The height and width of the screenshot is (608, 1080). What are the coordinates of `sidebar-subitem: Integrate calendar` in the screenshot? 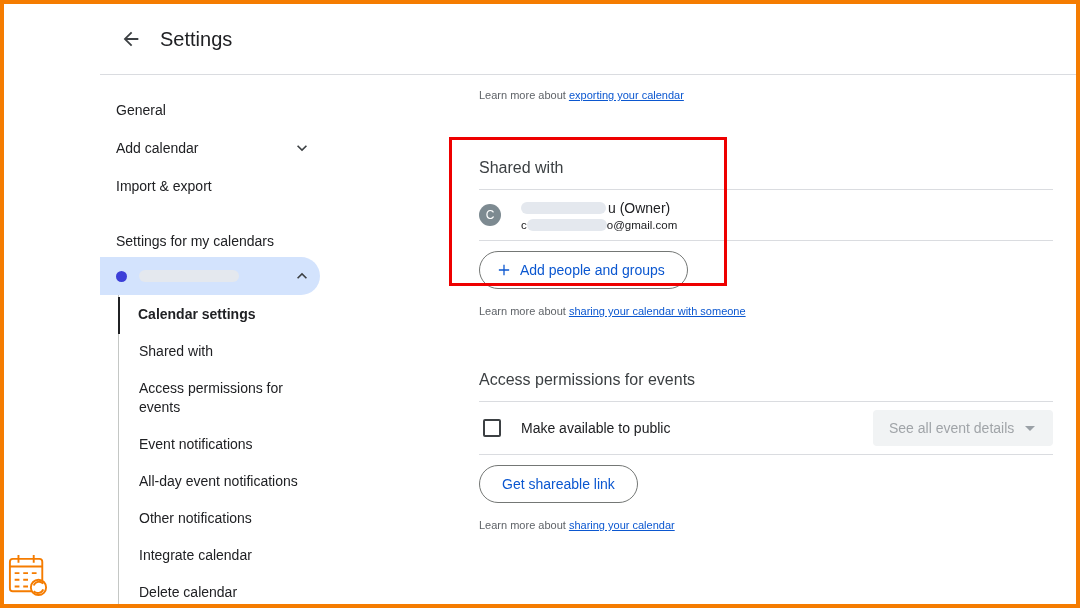 It's located at (209, 556).